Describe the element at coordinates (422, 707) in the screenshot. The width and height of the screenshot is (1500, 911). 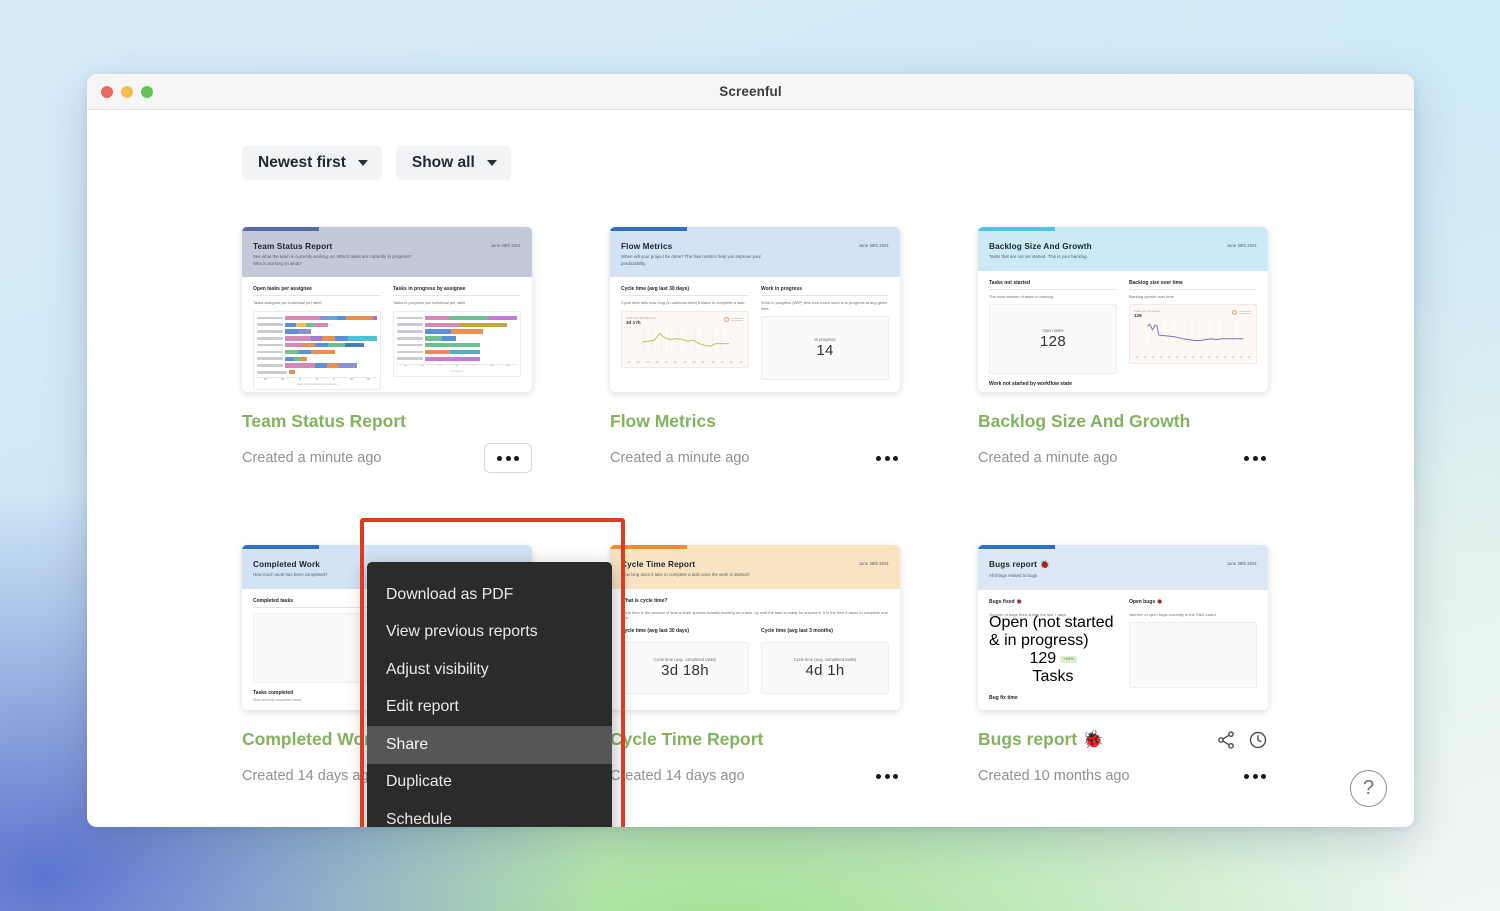
I see `context-menu-item-label: Edit report` at that location.